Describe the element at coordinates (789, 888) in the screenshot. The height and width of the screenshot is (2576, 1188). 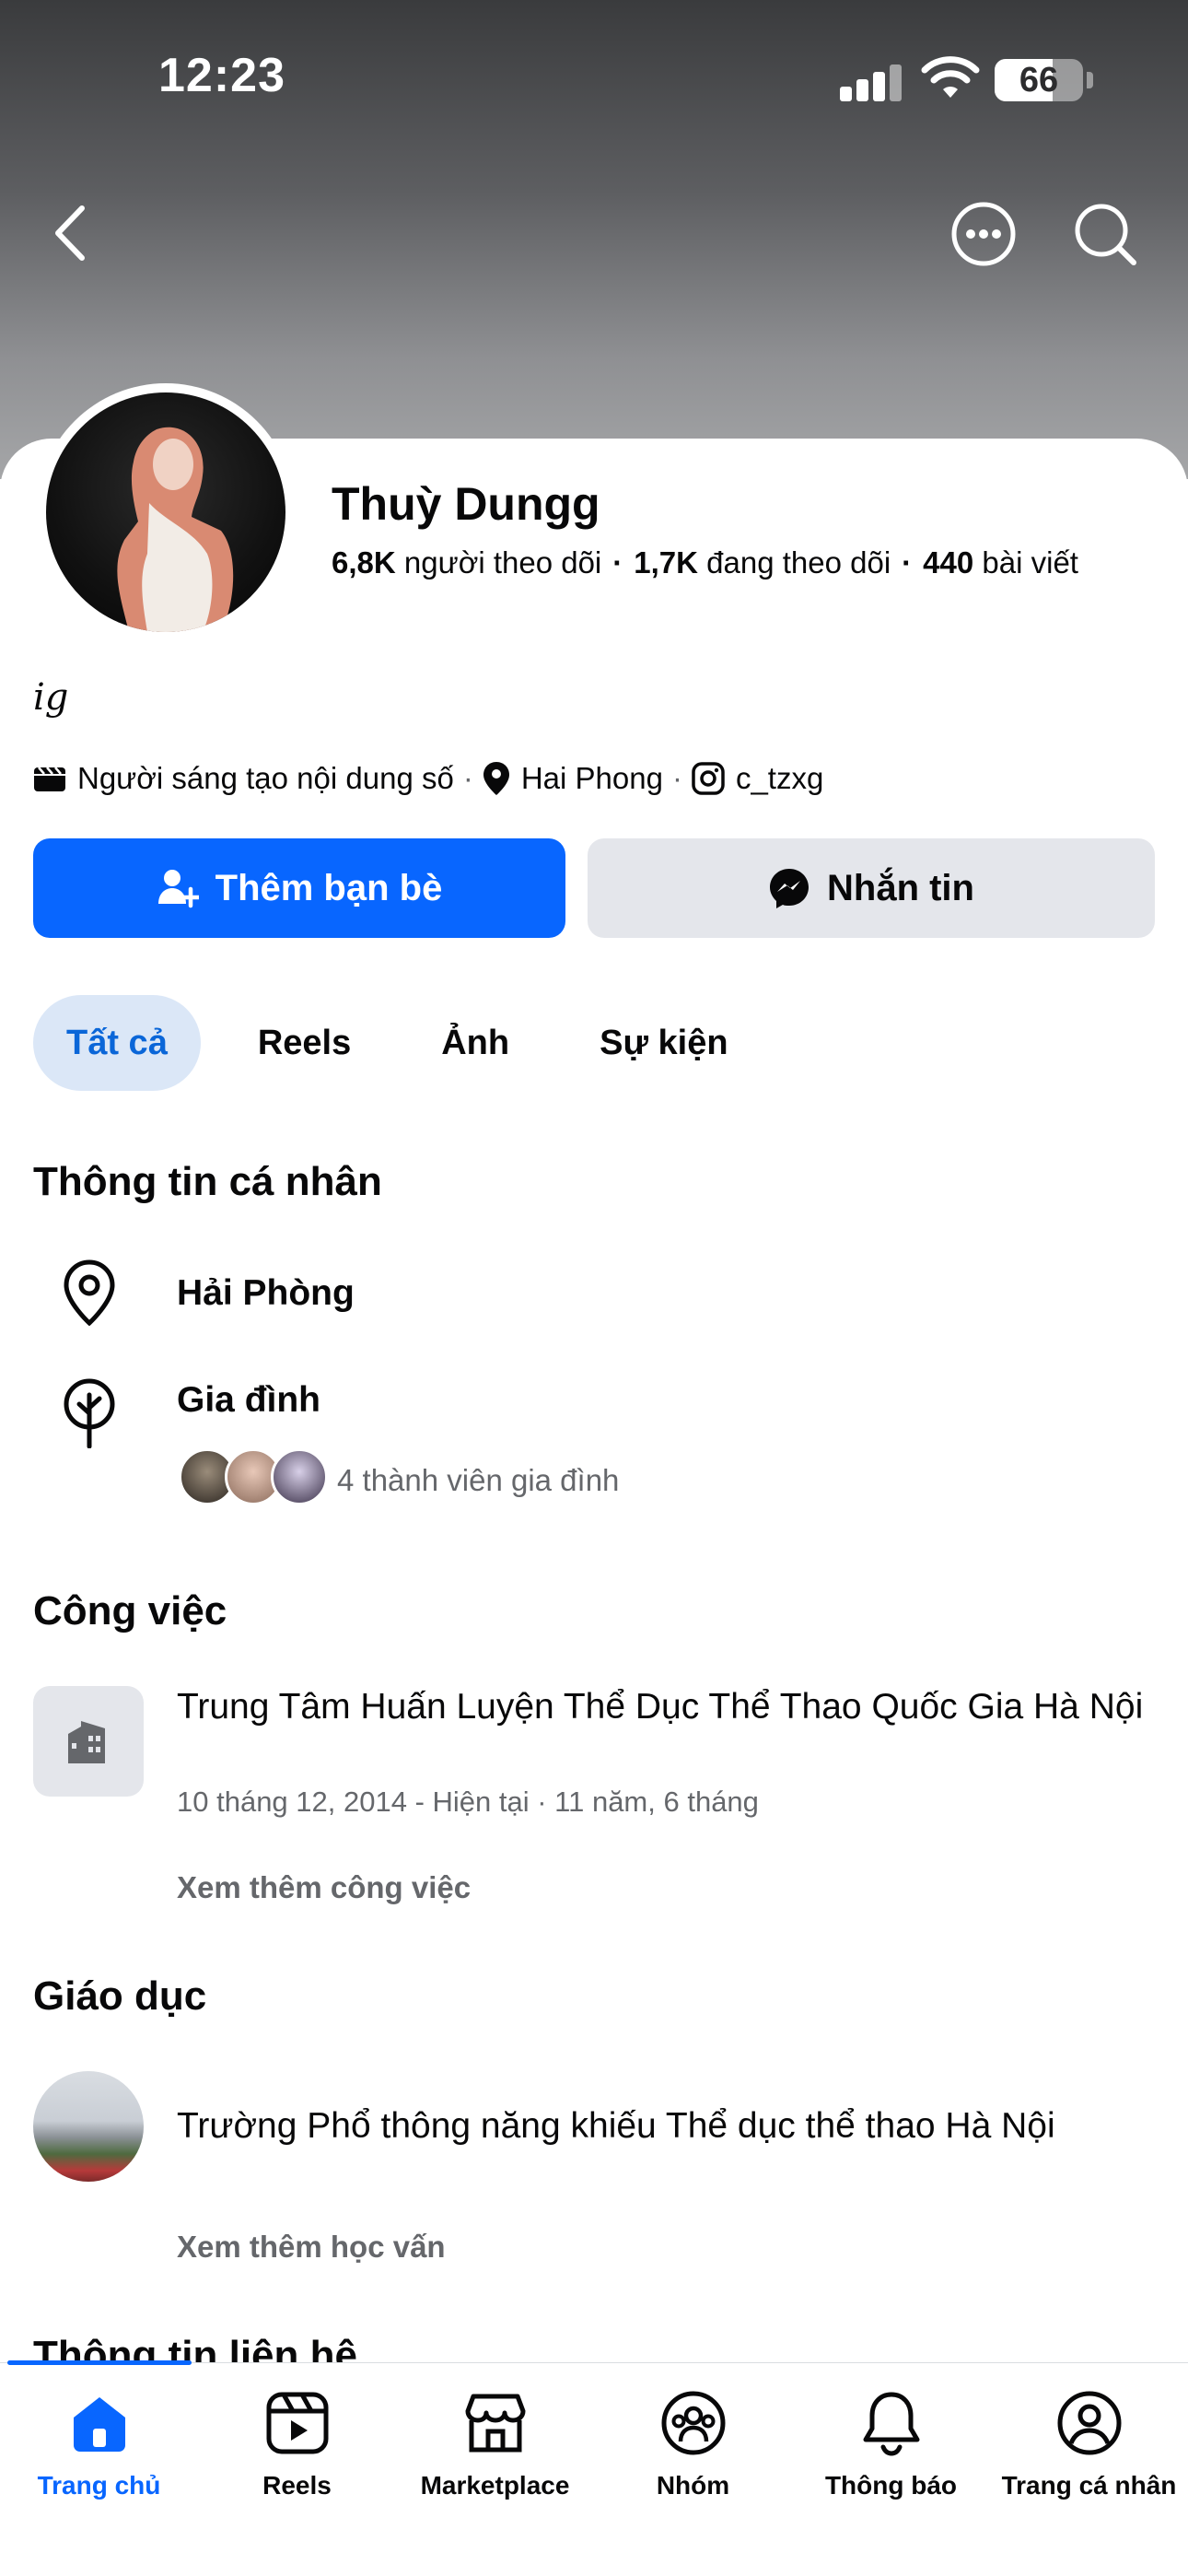
I see `messenger-icon` at that location.